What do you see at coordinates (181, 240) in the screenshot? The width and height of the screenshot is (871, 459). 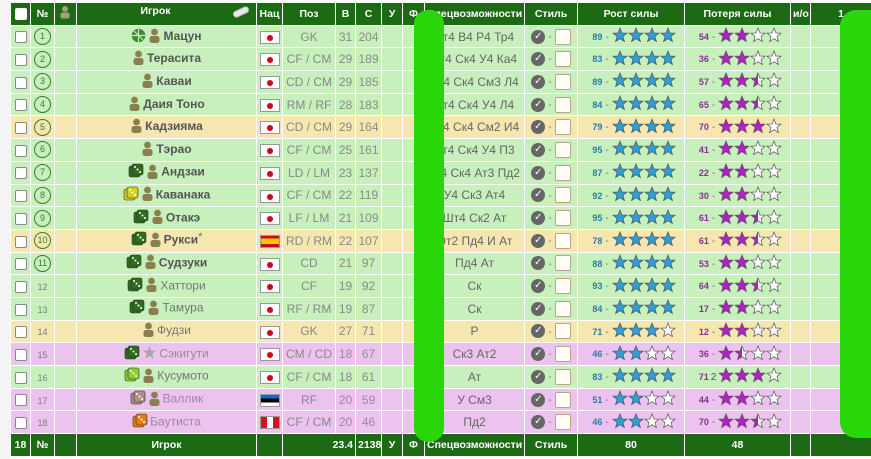 I see `player-name: Рукси` at bounding box center [181, 240].